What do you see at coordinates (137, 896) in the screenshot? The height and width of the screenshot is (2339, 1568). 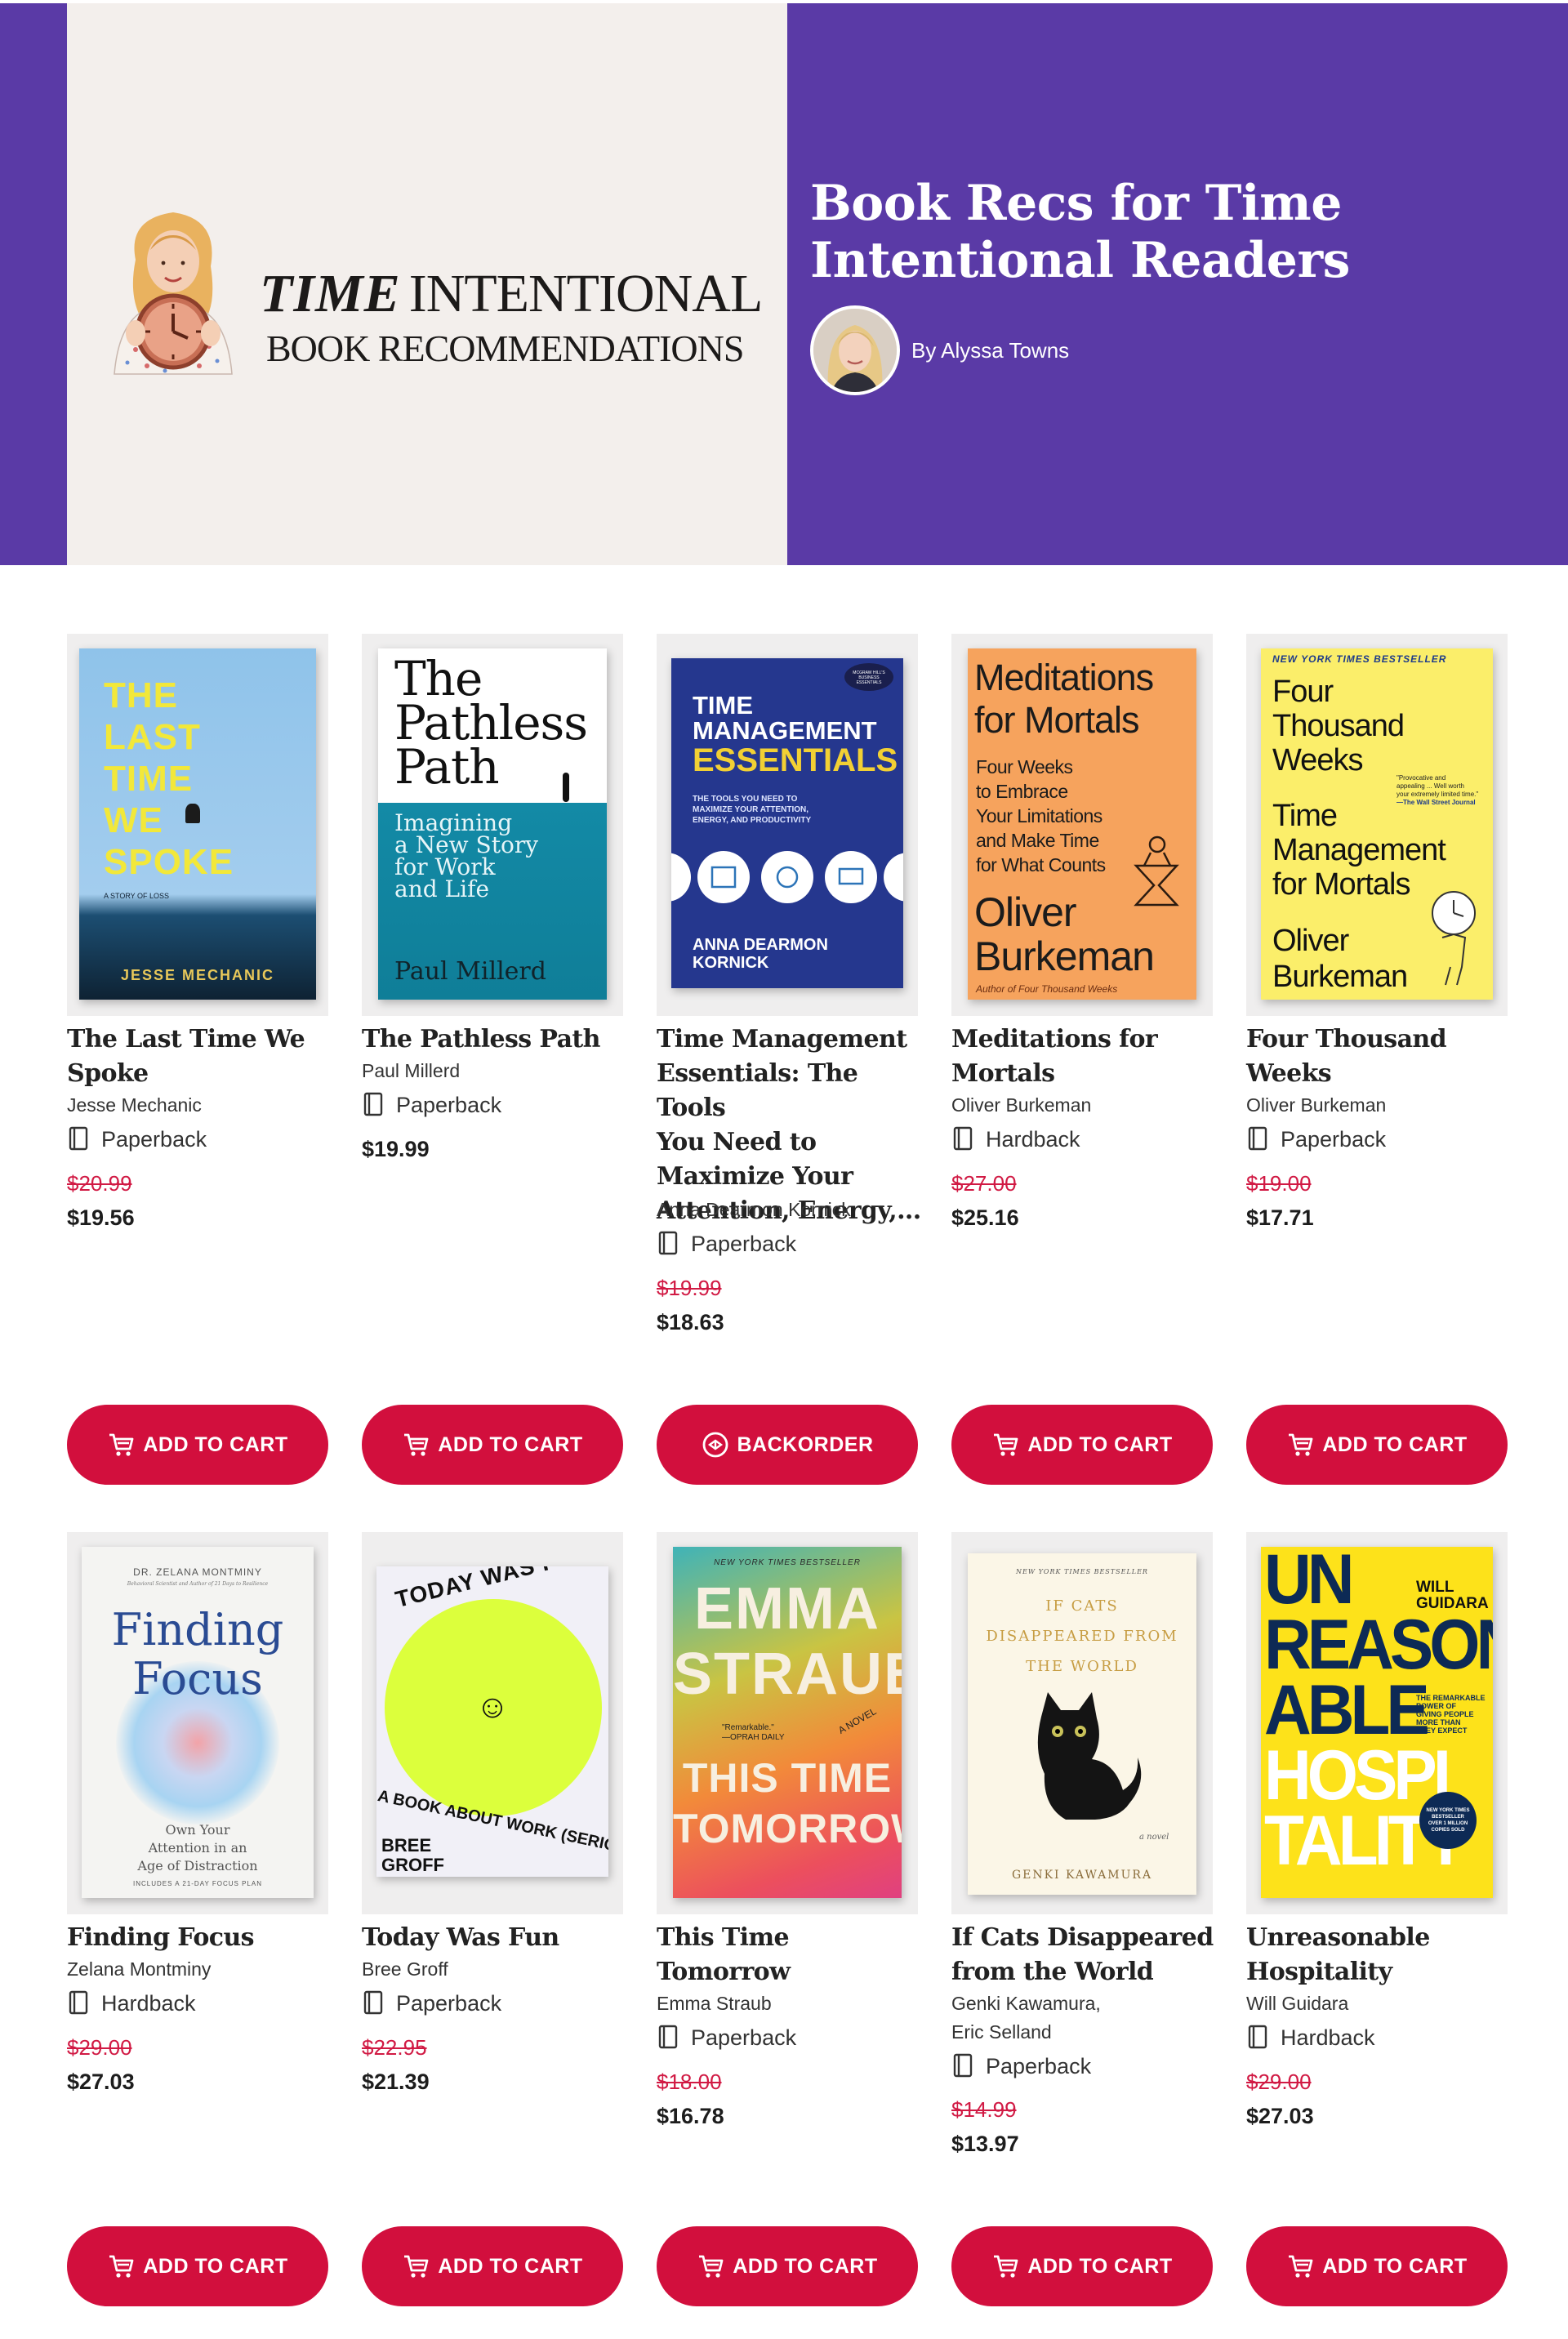 I see `cover-tagline: A STORY OF LOSS` at bounding box center [137, 896].